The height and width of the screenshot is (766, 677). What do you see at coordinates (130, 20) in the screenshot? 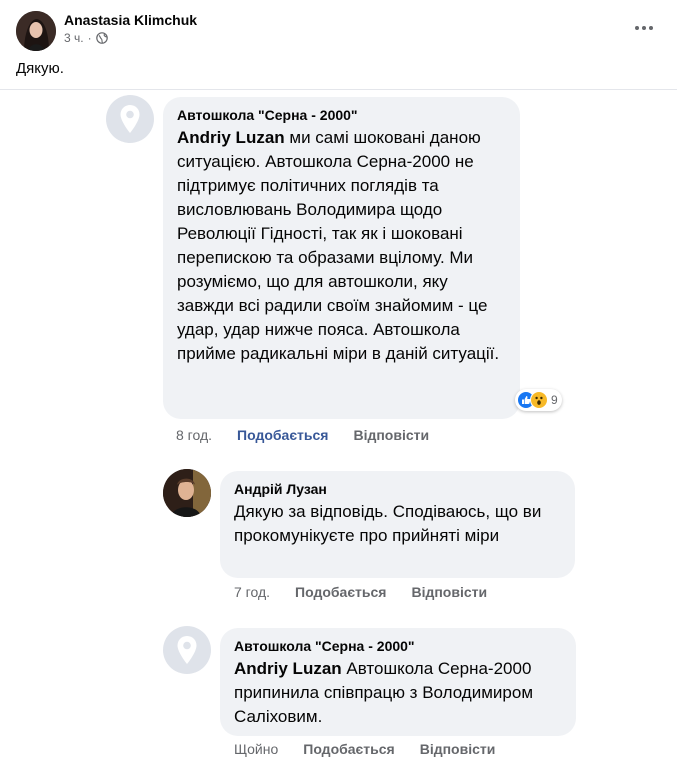
I see `post-author-name: Anastasia Klimchuk` at bounding box center [130, 20].